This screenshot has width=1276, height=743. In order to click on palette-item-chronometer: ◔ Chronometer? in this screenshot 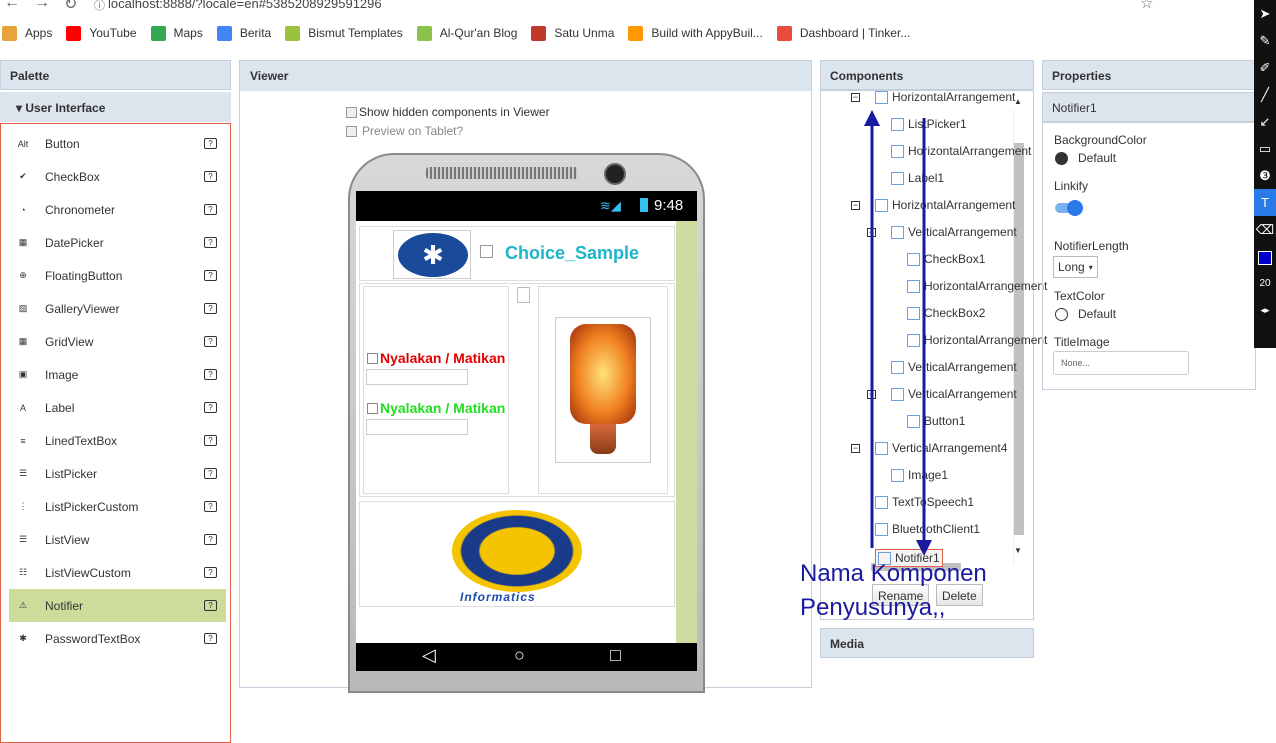, I will do `click(117, 209)`.